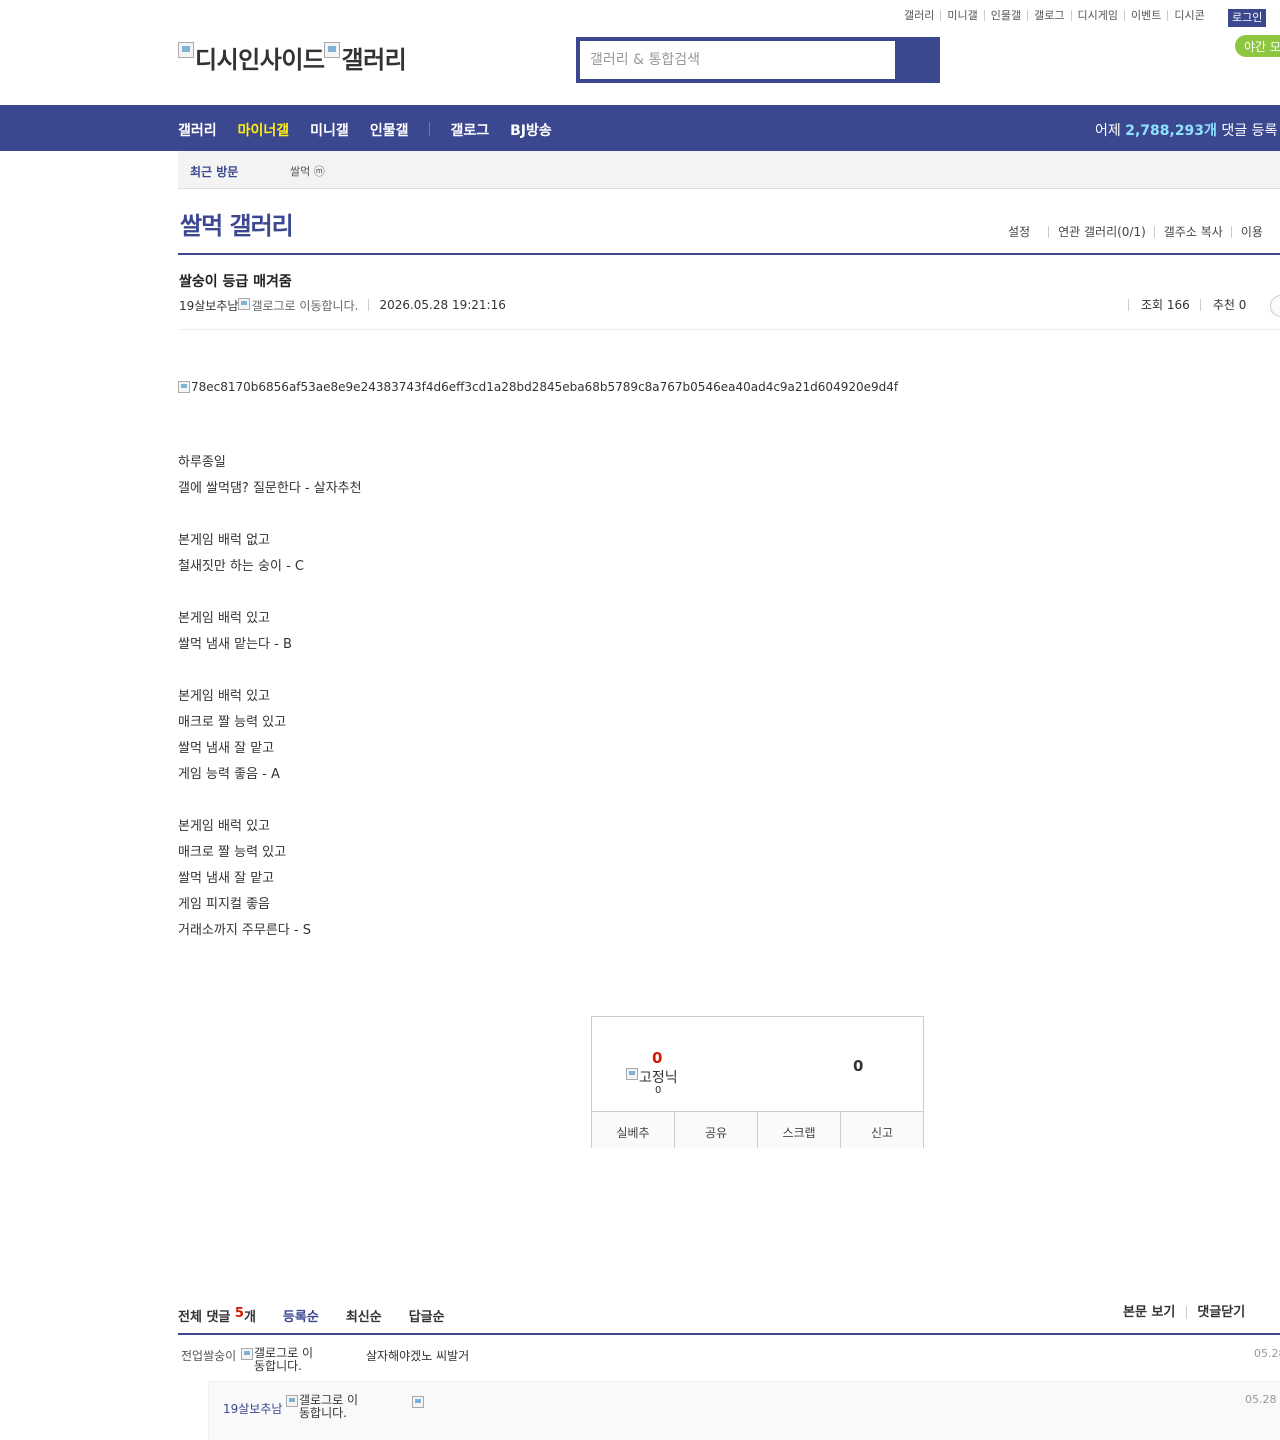  I want to click on logo-gallery: 갤러리, so click(374, 60).